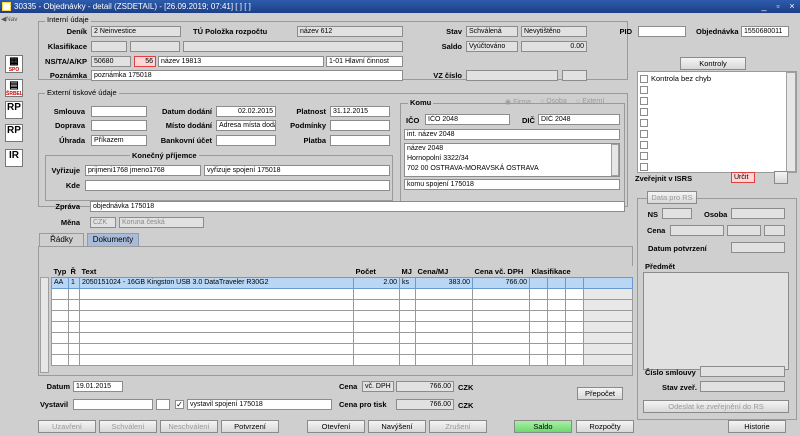 Image resolution: width=800 pixels, height=436 pixels. What do you see at coordinates (407, 271) in the screenshot?
I see `col-mj: MJ` at bounding box center [407, 271].